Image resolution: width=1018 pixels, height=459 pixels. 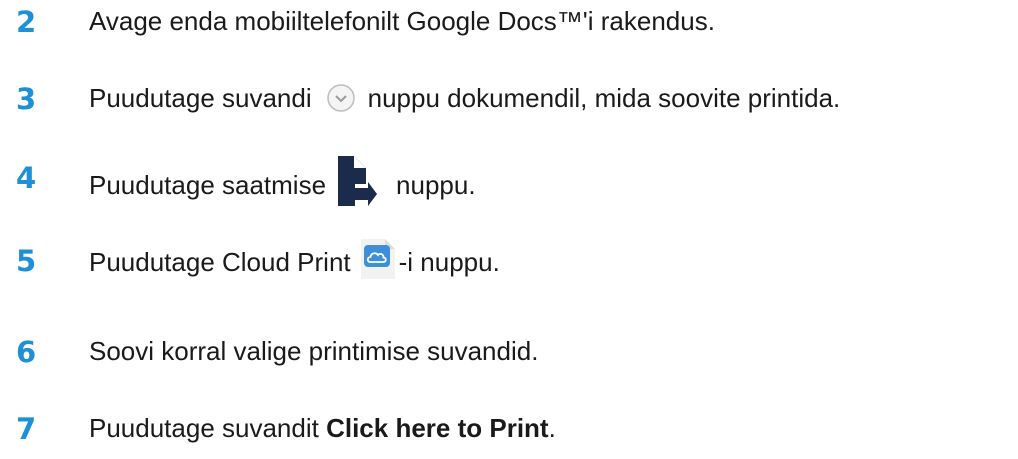 What do you see at coordinates (26, 429) in the screenshot?
I see `step-number: 7` at bounding box center [26, 429].